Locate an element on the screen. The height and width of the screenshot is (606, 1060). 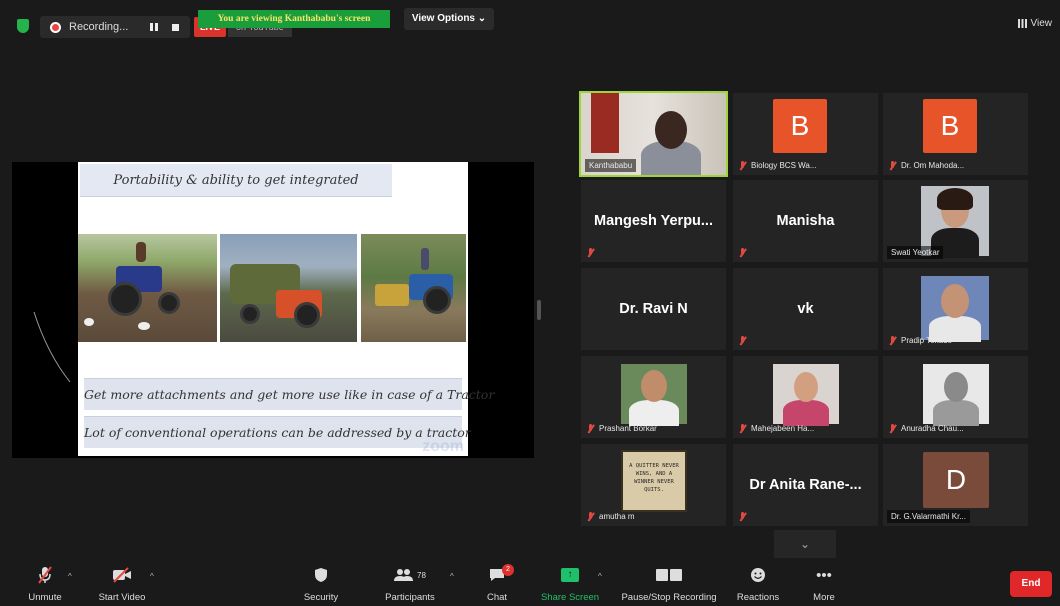
video-options-caret-icon: ^ is located at coordinates (152, 576).